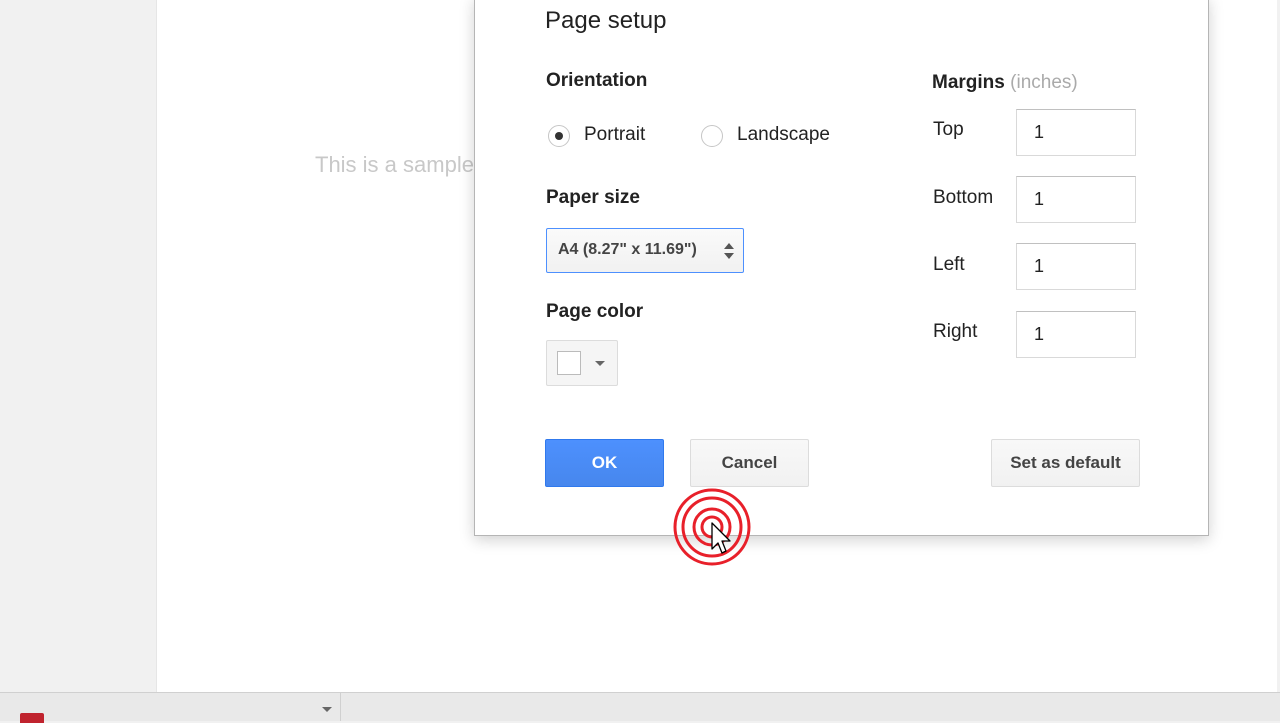 Image resolution: width=1280 pixels, height=723 pixels. Describe the element at coordinates (1044, 82) in the screenshot. I see `margins-unit: (inches)` at that location.